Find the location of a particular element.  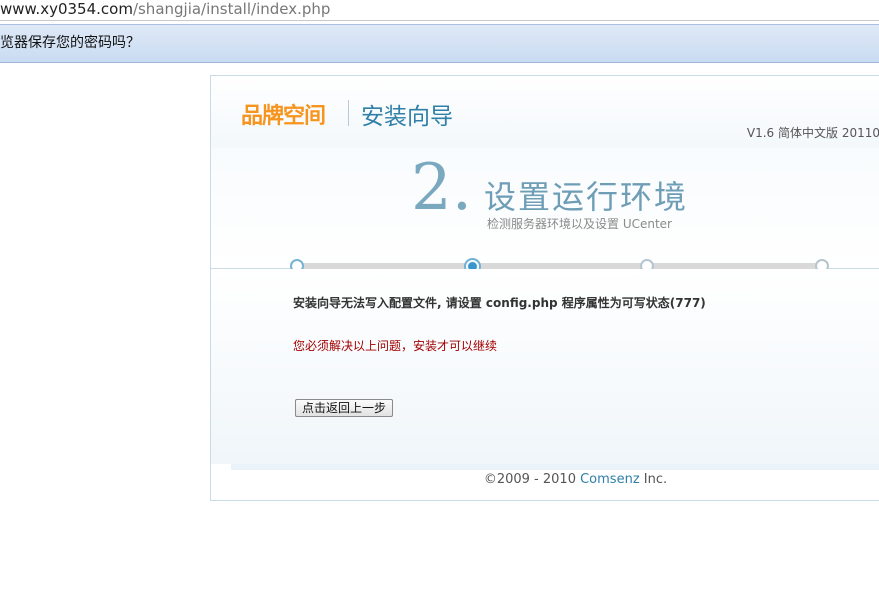

copyright-suffix: Inc. is located at coordinates (653, 479).